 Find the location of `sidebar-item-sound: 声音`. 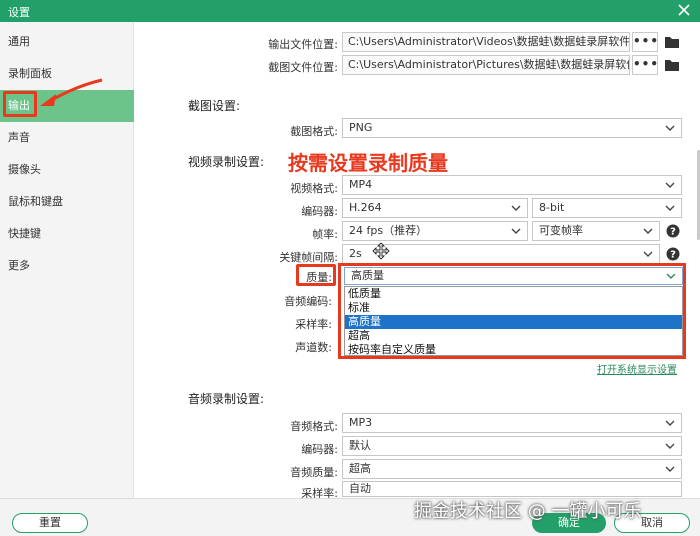

sidebar-item-sound: 声音 is located at coordinates (67, 138).